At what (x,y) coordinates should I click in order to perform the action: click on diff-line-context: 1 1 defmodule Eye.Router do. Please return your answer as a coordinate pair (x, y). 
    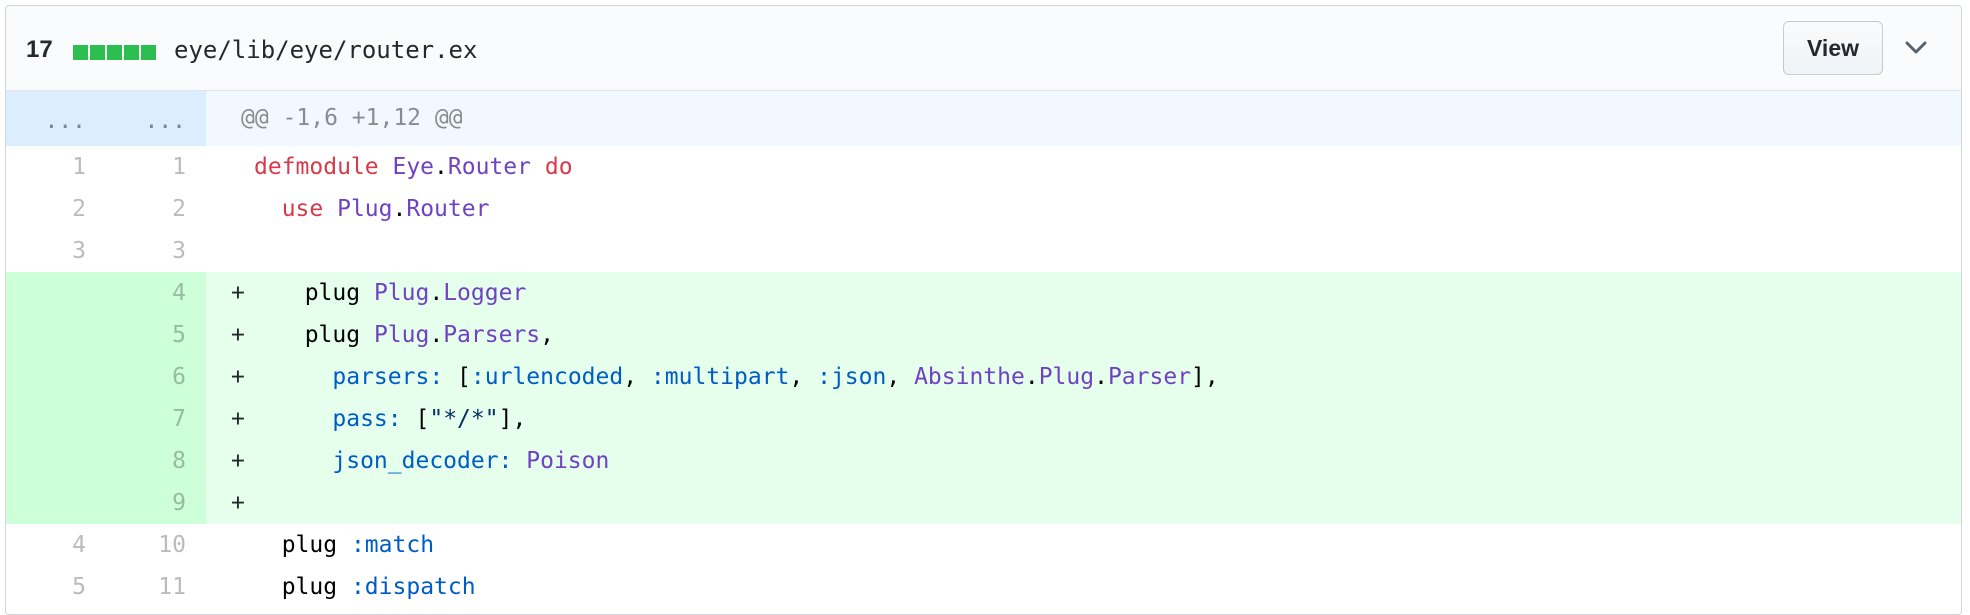
    Looking at the image, I should click on (983, 167).